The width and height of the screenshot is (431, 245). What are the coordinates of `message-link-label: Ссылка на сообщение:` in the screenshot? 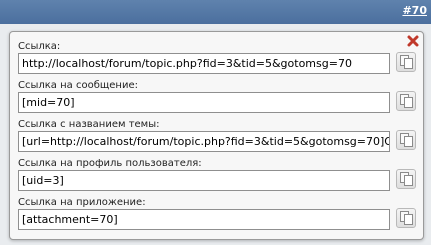 It's located at (78, 85).